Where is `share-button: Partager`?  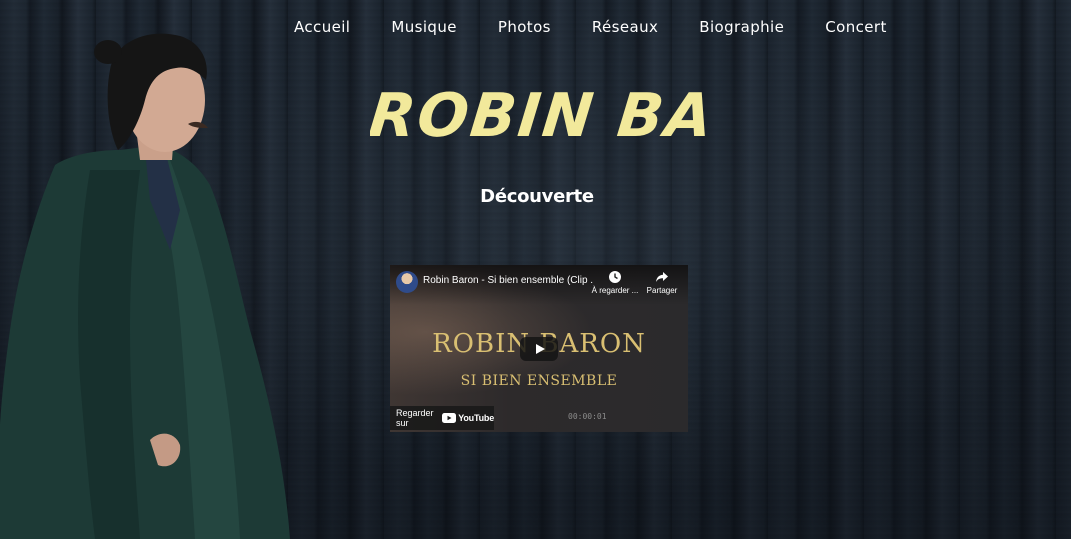 share-button: Partager is located at coordinates (662, 282).